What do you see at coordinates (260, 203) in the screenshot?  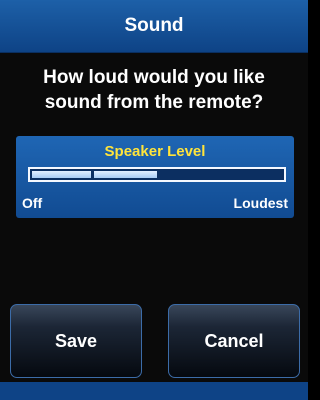 I see `scale-max-label: Loudest` at bounding box center [260, 203].